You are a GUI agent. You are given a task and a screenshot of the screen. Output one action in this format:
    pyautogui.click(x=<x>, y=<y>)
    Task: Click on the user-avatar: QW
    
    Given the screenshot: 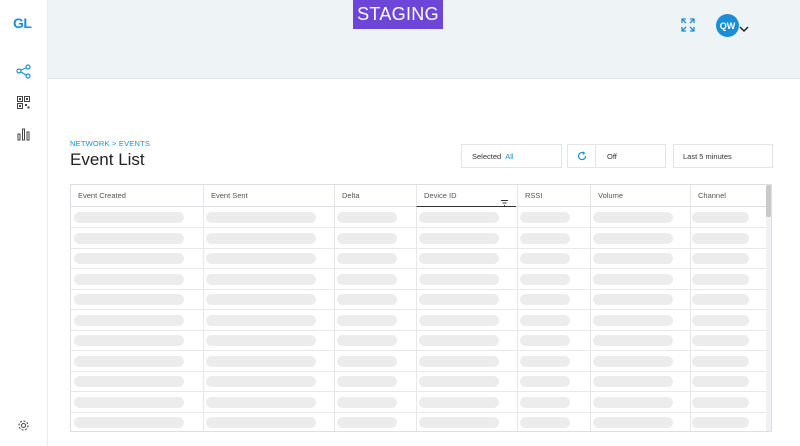 What is the action you would take?
    pyautogui.click(x=727, y=25)
    